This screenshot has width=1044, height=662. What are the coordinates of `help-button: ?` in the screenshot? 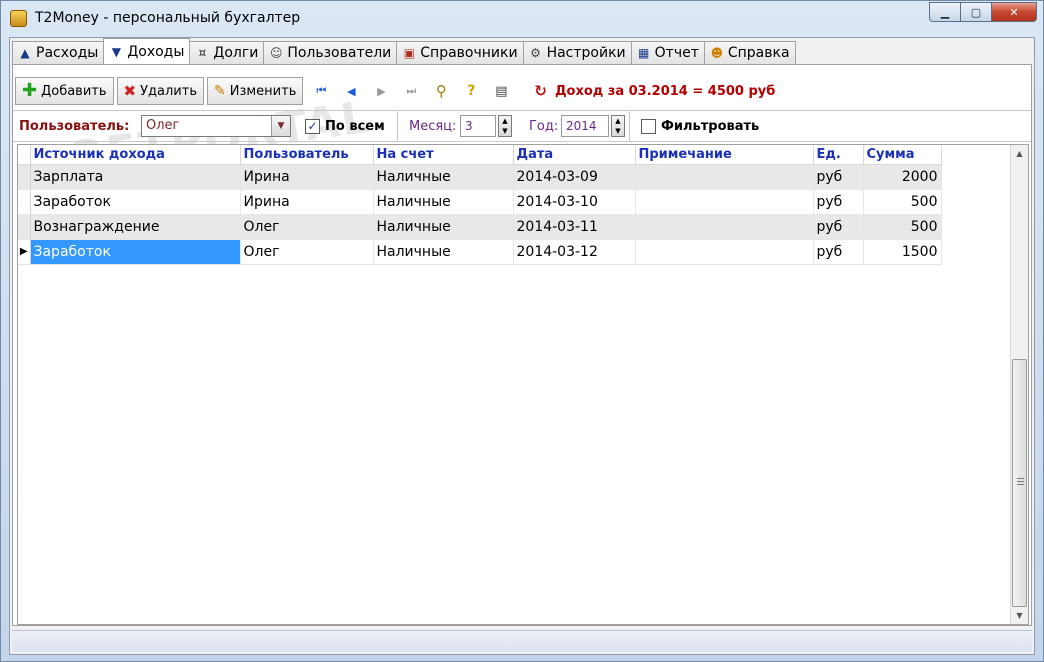 It's located at (471, 91).